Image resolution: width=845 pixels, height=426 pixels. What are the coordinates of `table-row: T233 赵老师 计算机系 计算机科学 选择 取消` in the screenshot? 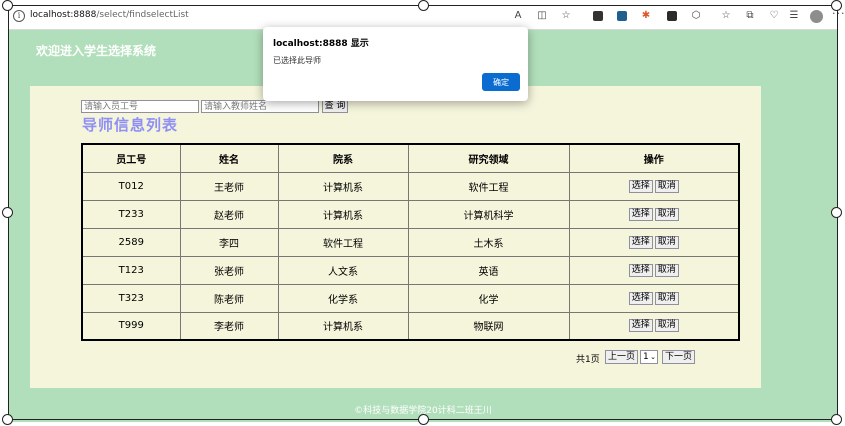 It's located at (410, 214).